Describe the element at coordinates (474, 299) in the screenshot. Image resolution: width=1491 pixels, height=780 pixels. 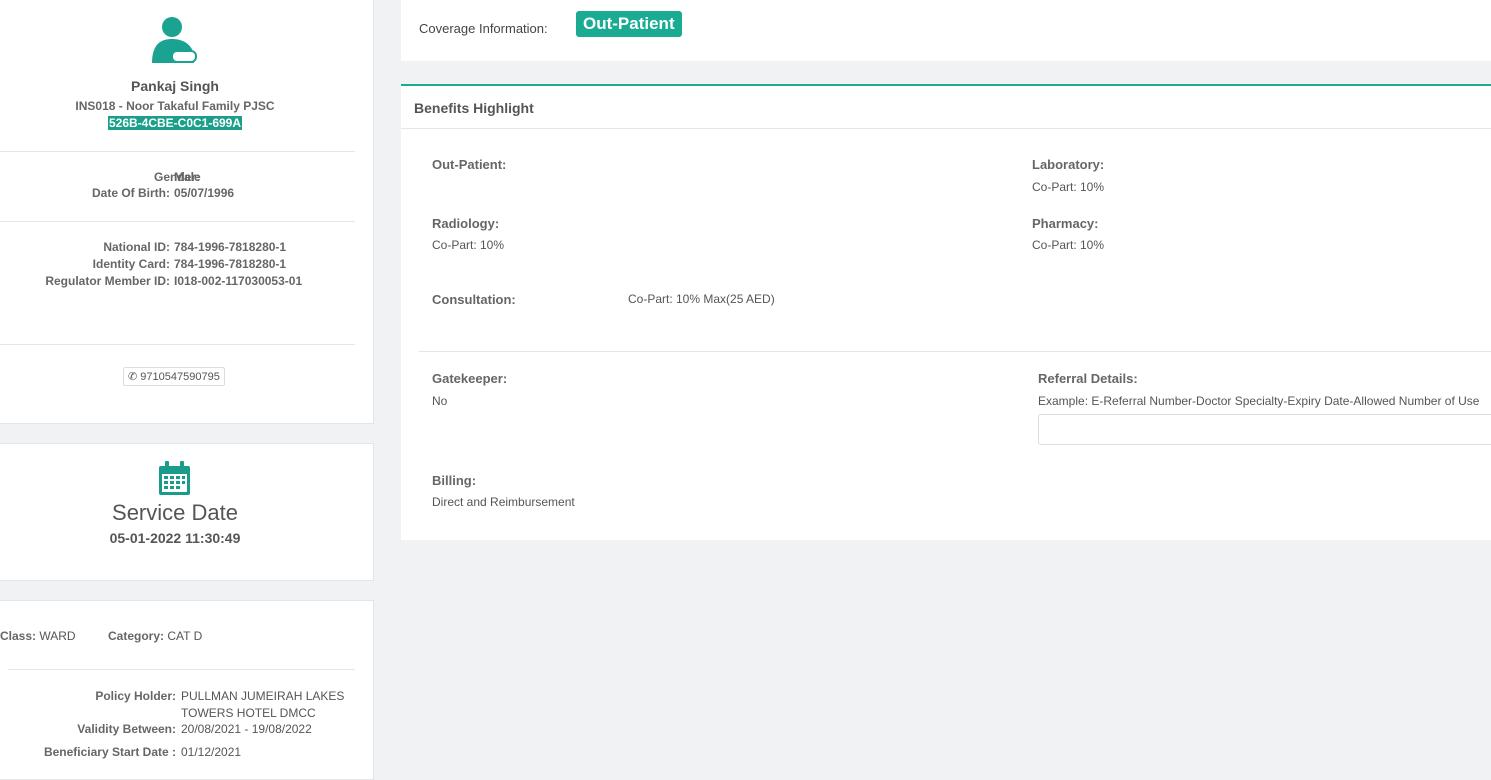
I see `consultation-label: Consultation:` at that location.